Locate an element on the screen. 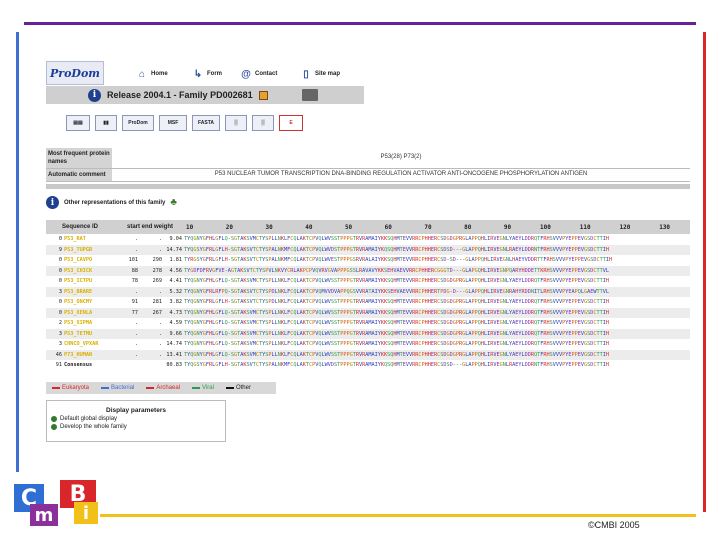 This screenshot has width=720, height=540. legend-item: Viral is located at coordinates (203, 388).